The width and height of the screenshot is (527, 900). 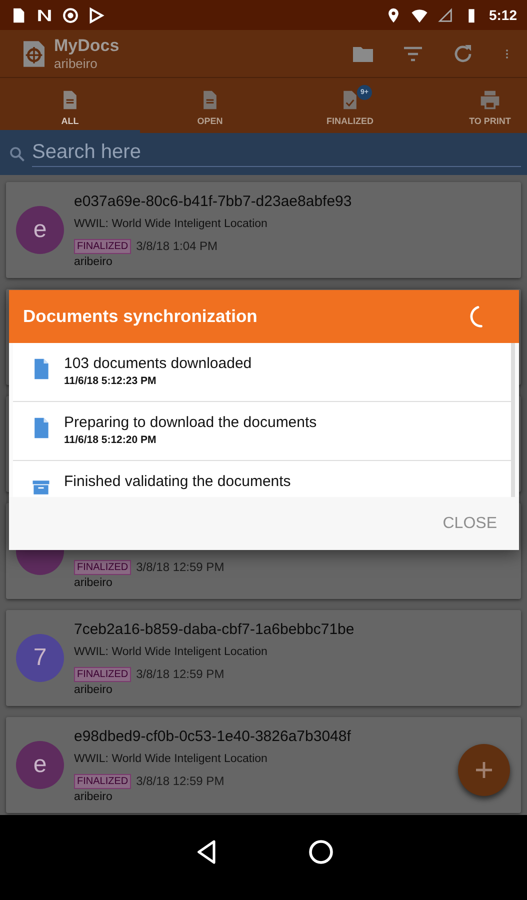 What do you see at coordinates (158, 363) in the screenshot?
I see `log-message: 103 documents downloaded` at bounding box center [158, 363].